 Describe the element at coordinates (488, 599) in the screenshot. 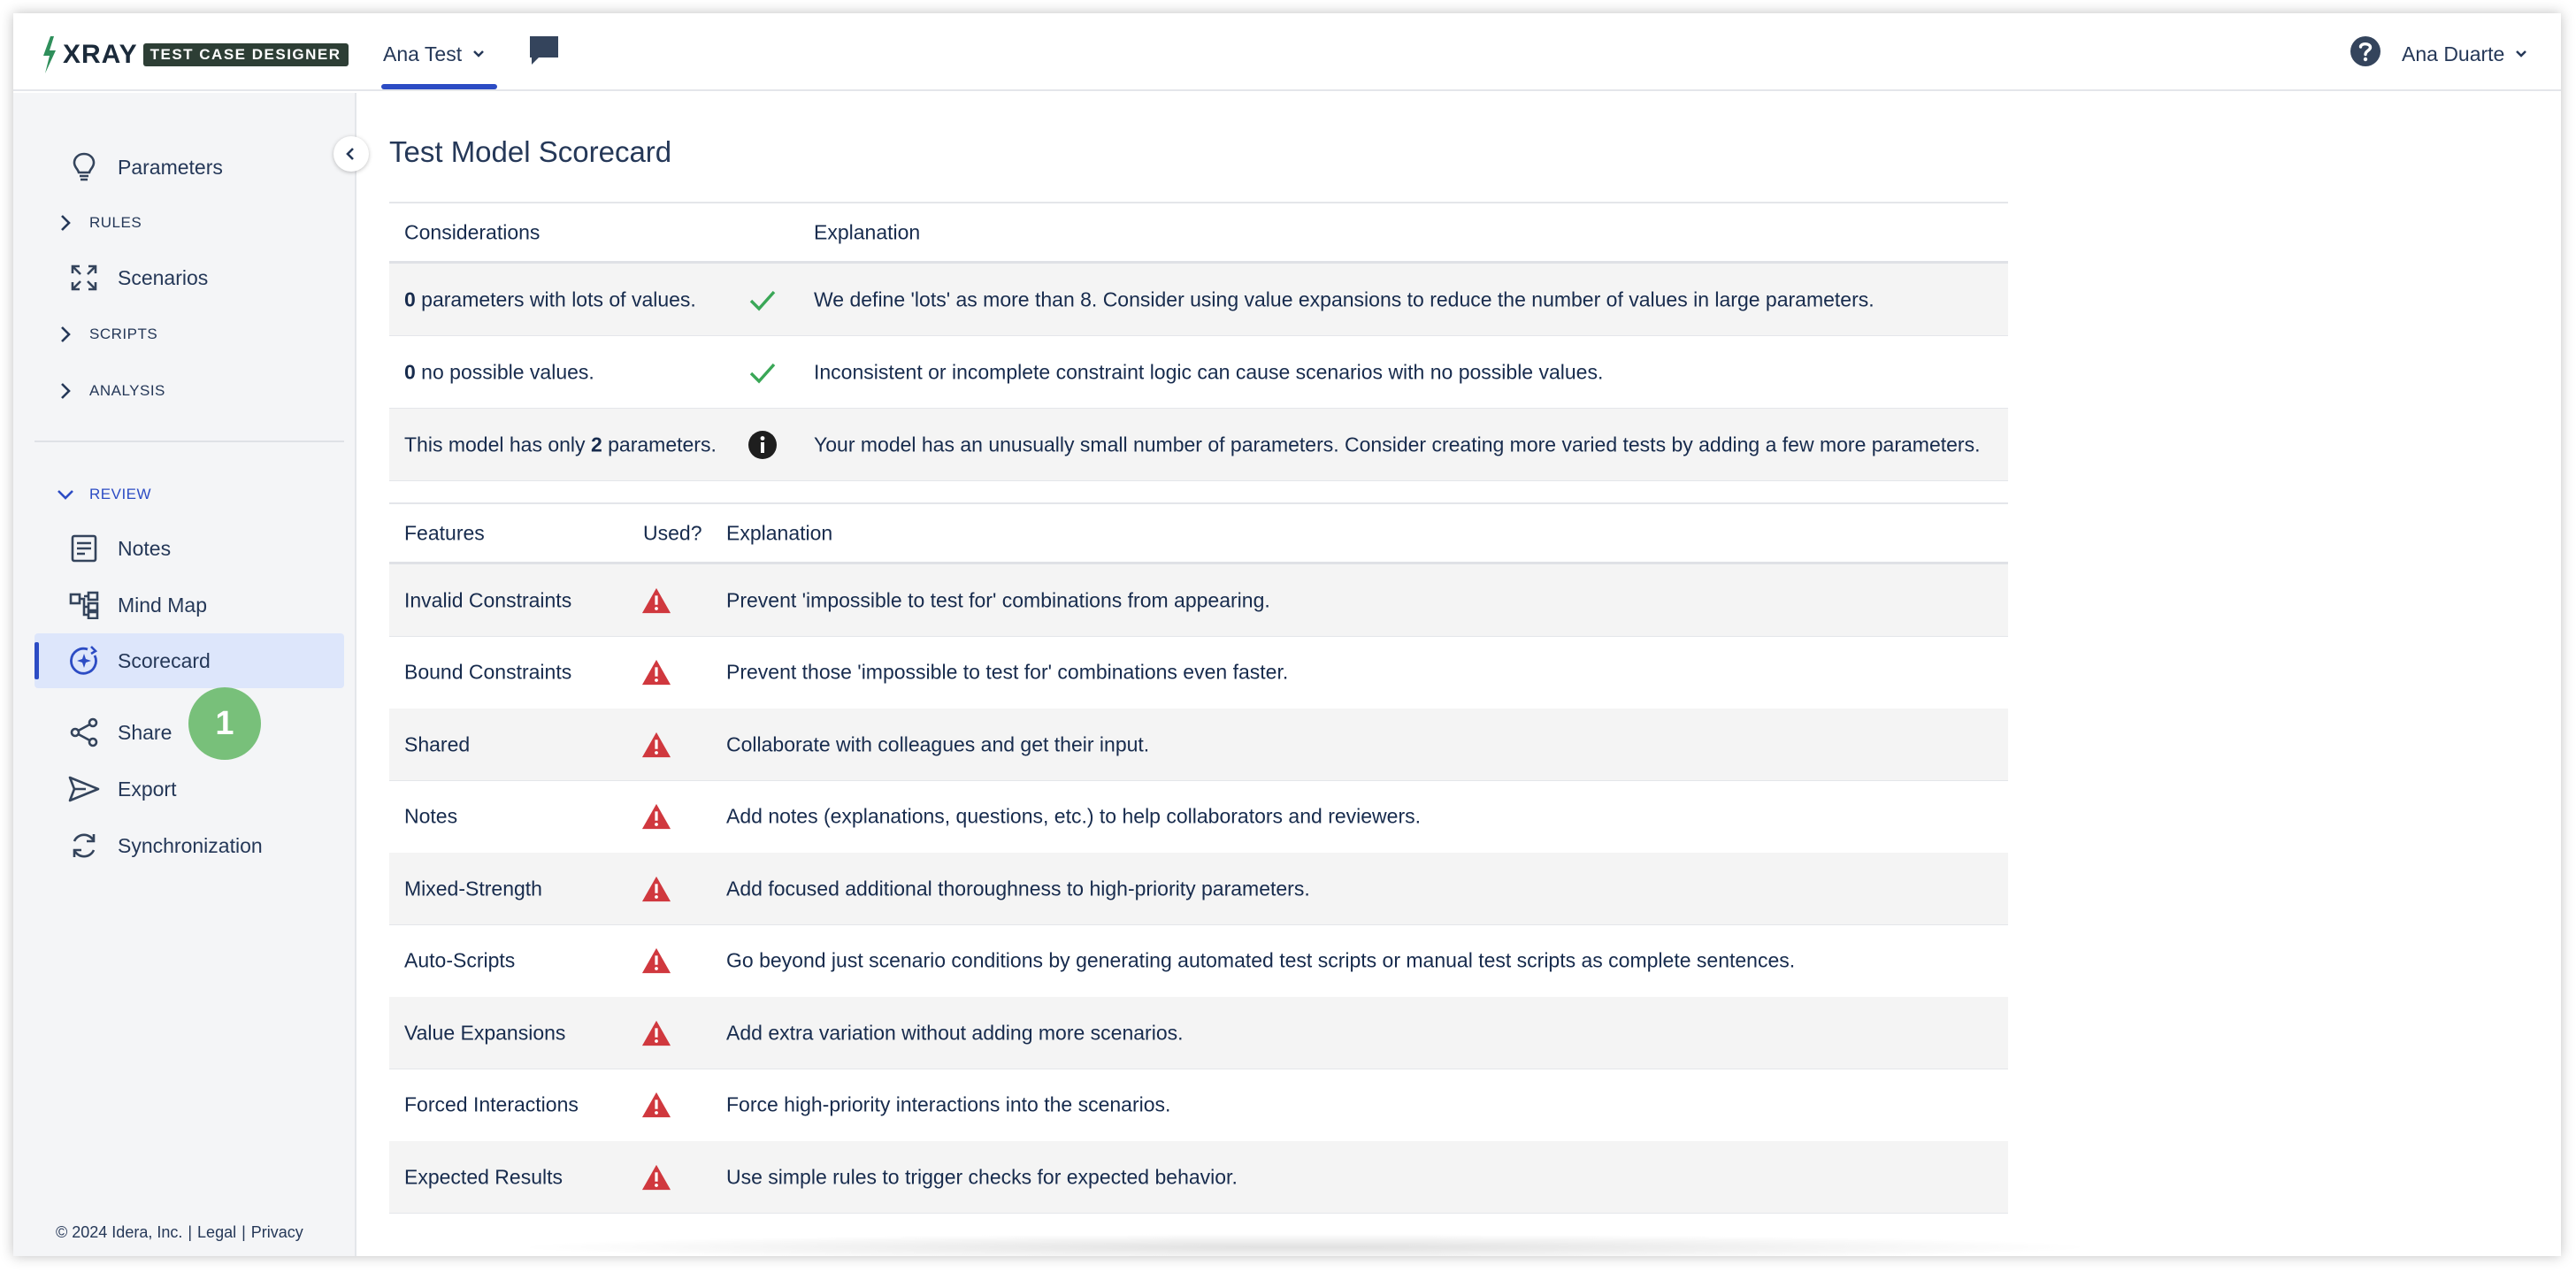

I see `feature-name: Invalid Constraints` at that location.